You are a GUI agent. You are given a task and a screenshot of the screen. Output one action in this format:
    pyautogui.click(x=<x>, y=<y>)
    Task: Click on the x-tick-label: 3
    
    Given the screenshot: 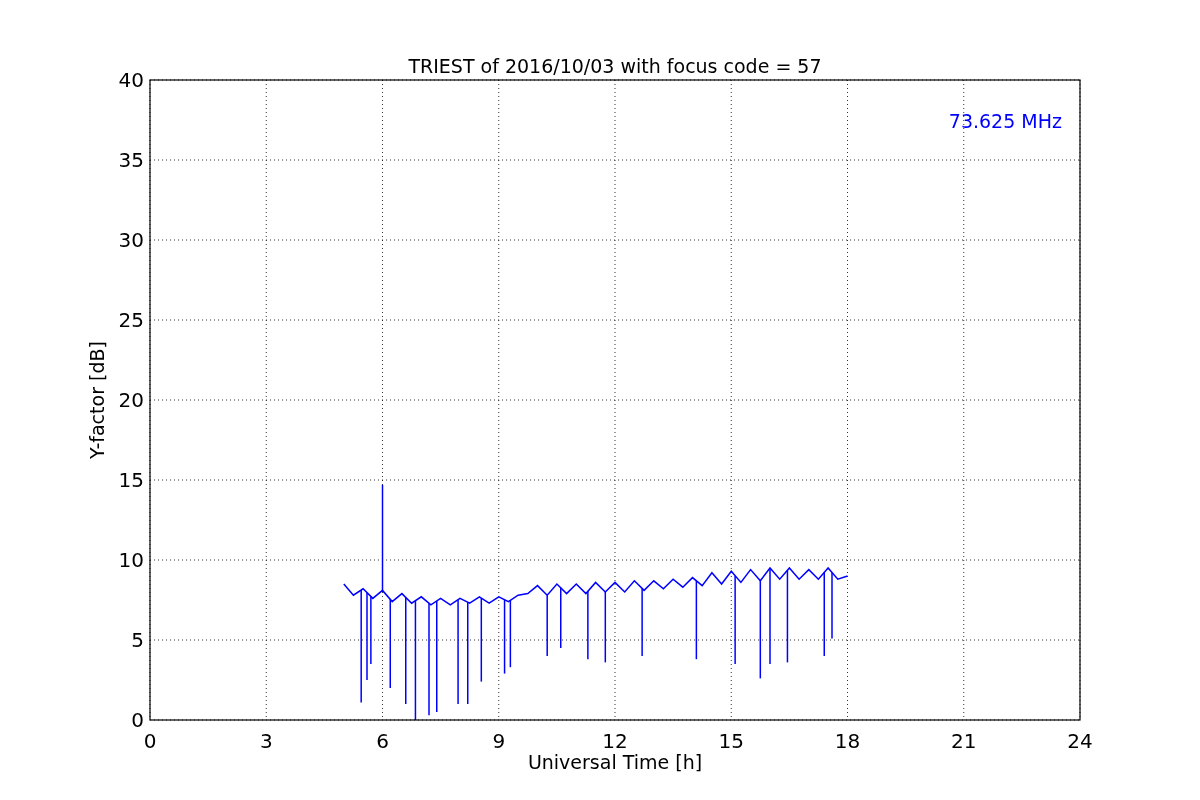 What is the action you would take?
    pyautogui.click(x=266, y=741)
    